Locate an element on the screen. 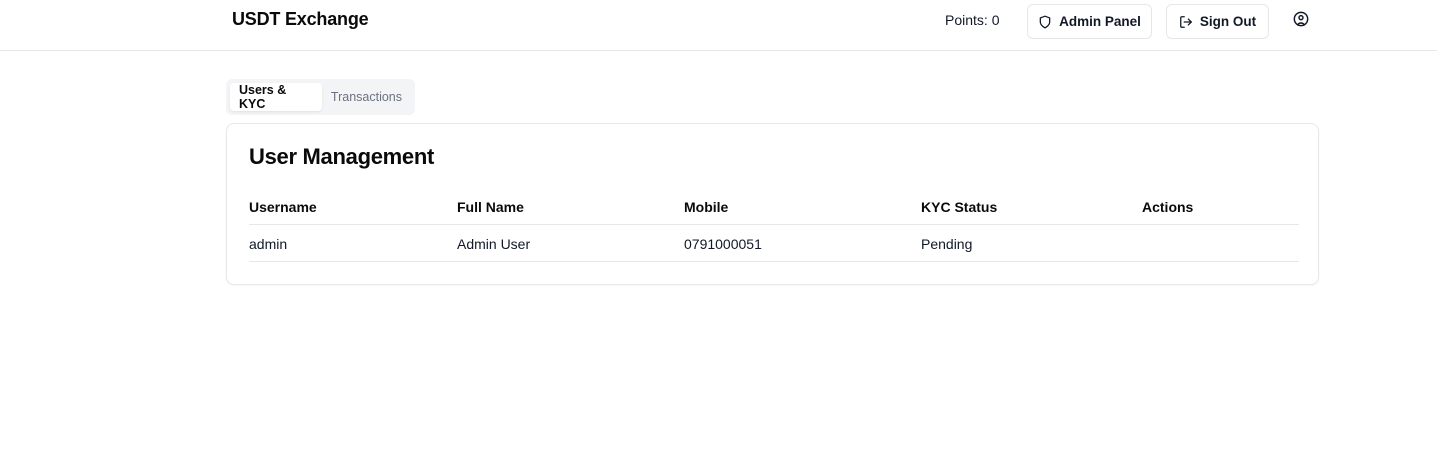  account-button is located at coordinates (1301, 21).